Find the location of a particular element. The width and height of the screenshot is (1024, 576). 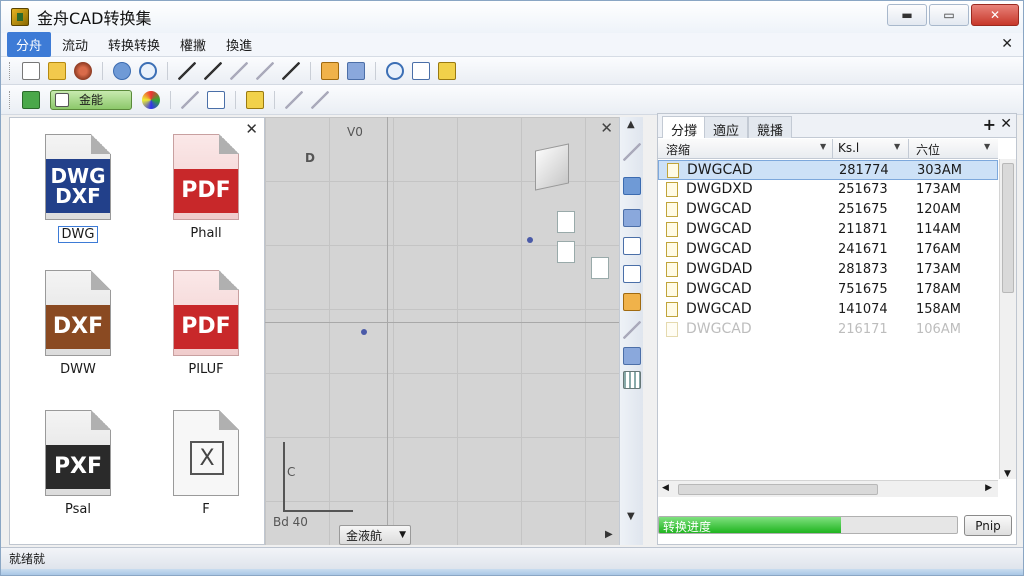

select-arrow-icon is located at coordinates (187, 70).